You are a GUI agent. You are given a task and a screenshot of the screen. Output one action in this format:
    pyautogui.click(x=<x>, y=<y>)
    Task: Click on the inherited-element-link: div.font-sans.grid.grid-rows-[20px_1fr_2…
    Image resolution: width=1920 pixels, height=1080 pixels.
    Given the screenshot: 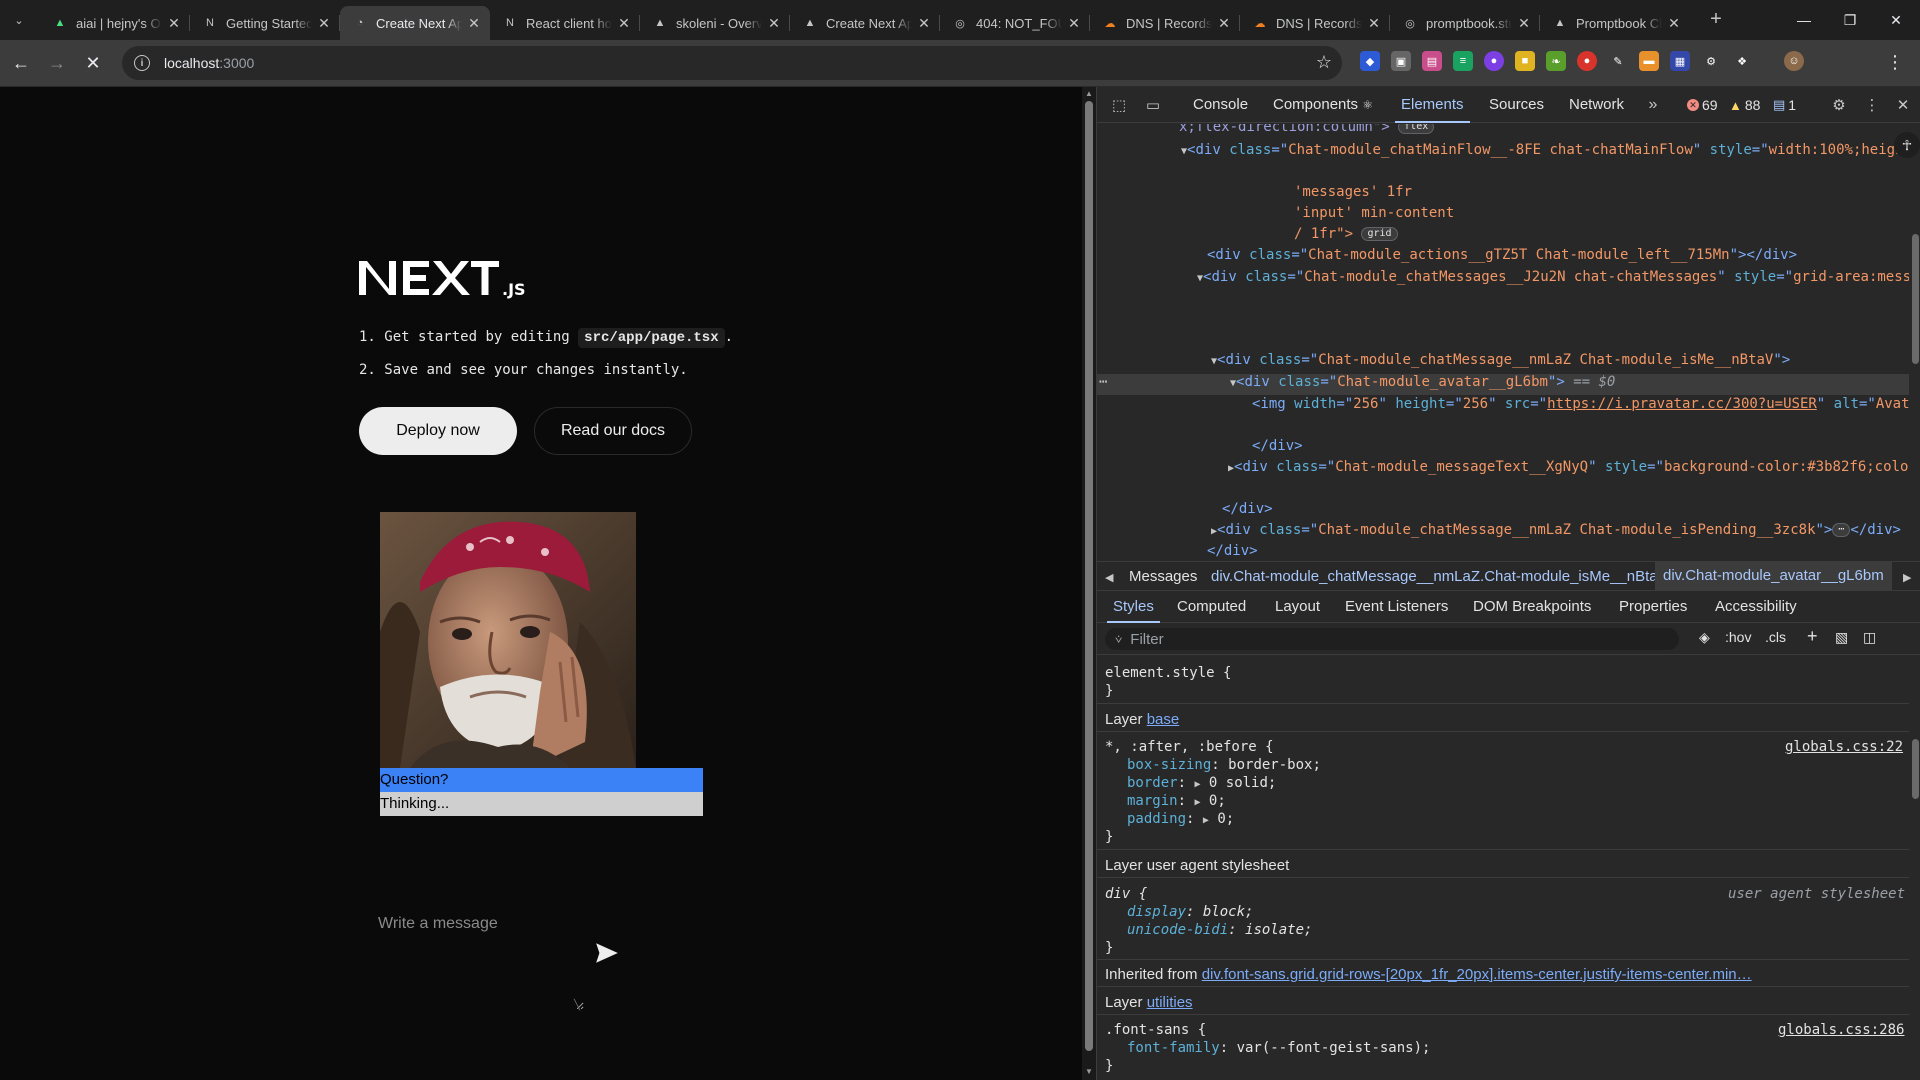 What is the action you would take?
    pyautogui.click(x=1477, y=974)
    